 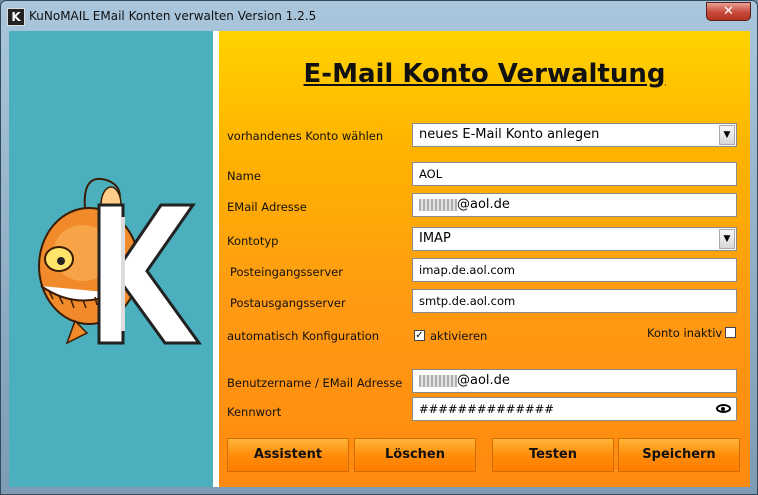 I want to click on incoming-server-value: imap.de.aol.com, so click(x=467, y=270).